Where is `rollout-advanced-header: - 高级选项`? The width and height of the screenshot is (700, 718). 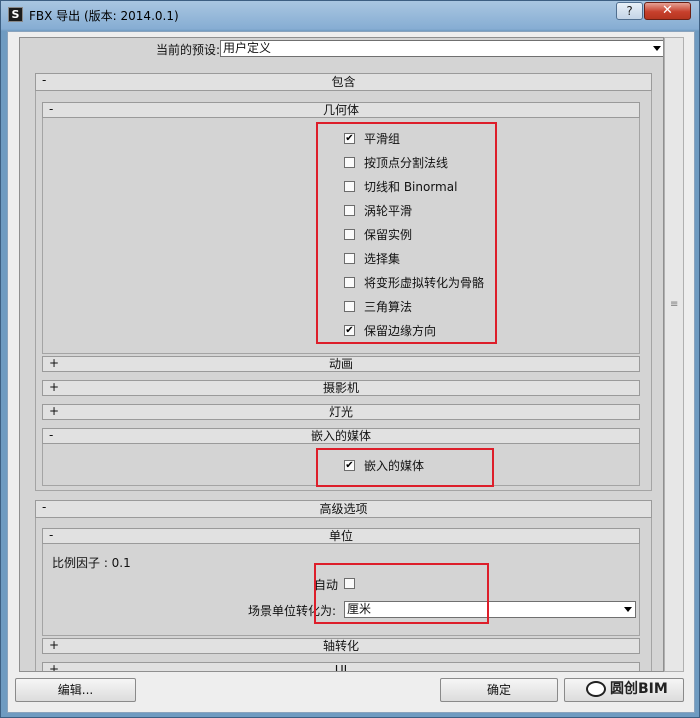 rollout-advanced-header: - 高级选项 is located at coordinates (343, 509).